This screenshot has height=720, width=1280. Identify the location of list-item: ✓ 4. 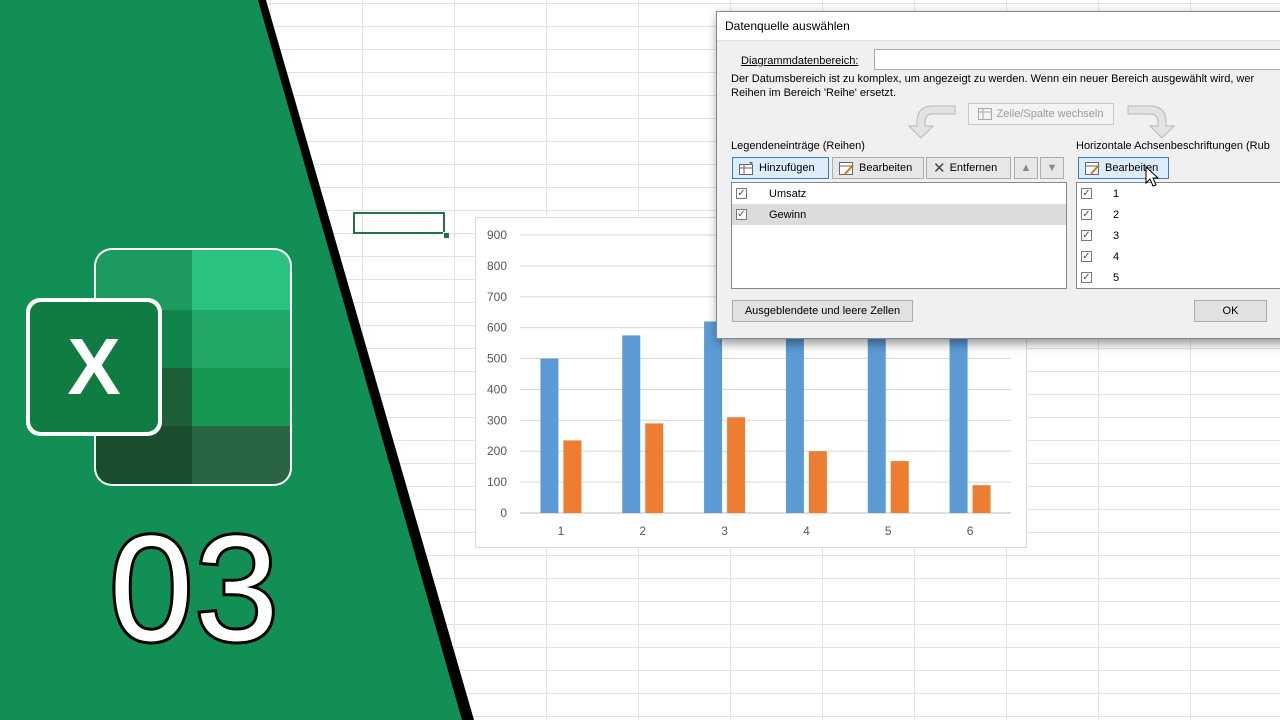
(1178, 256).